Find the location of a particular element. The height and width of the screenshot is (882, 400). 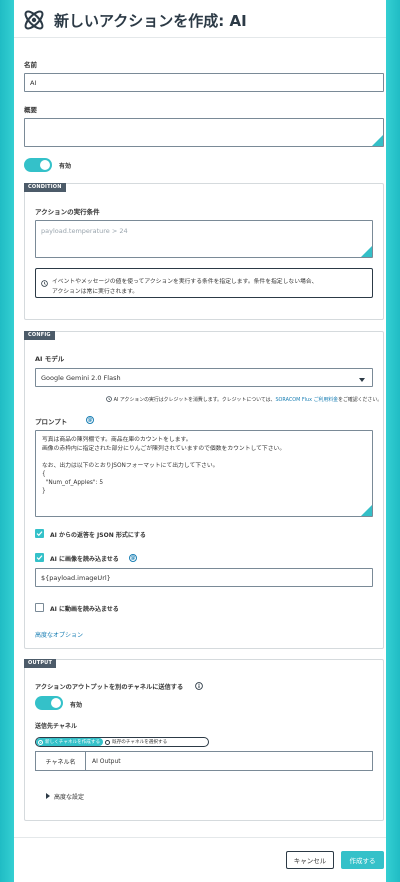

advanced-settings-toggle: 高度な設定 is located at coordinates (65, 796).